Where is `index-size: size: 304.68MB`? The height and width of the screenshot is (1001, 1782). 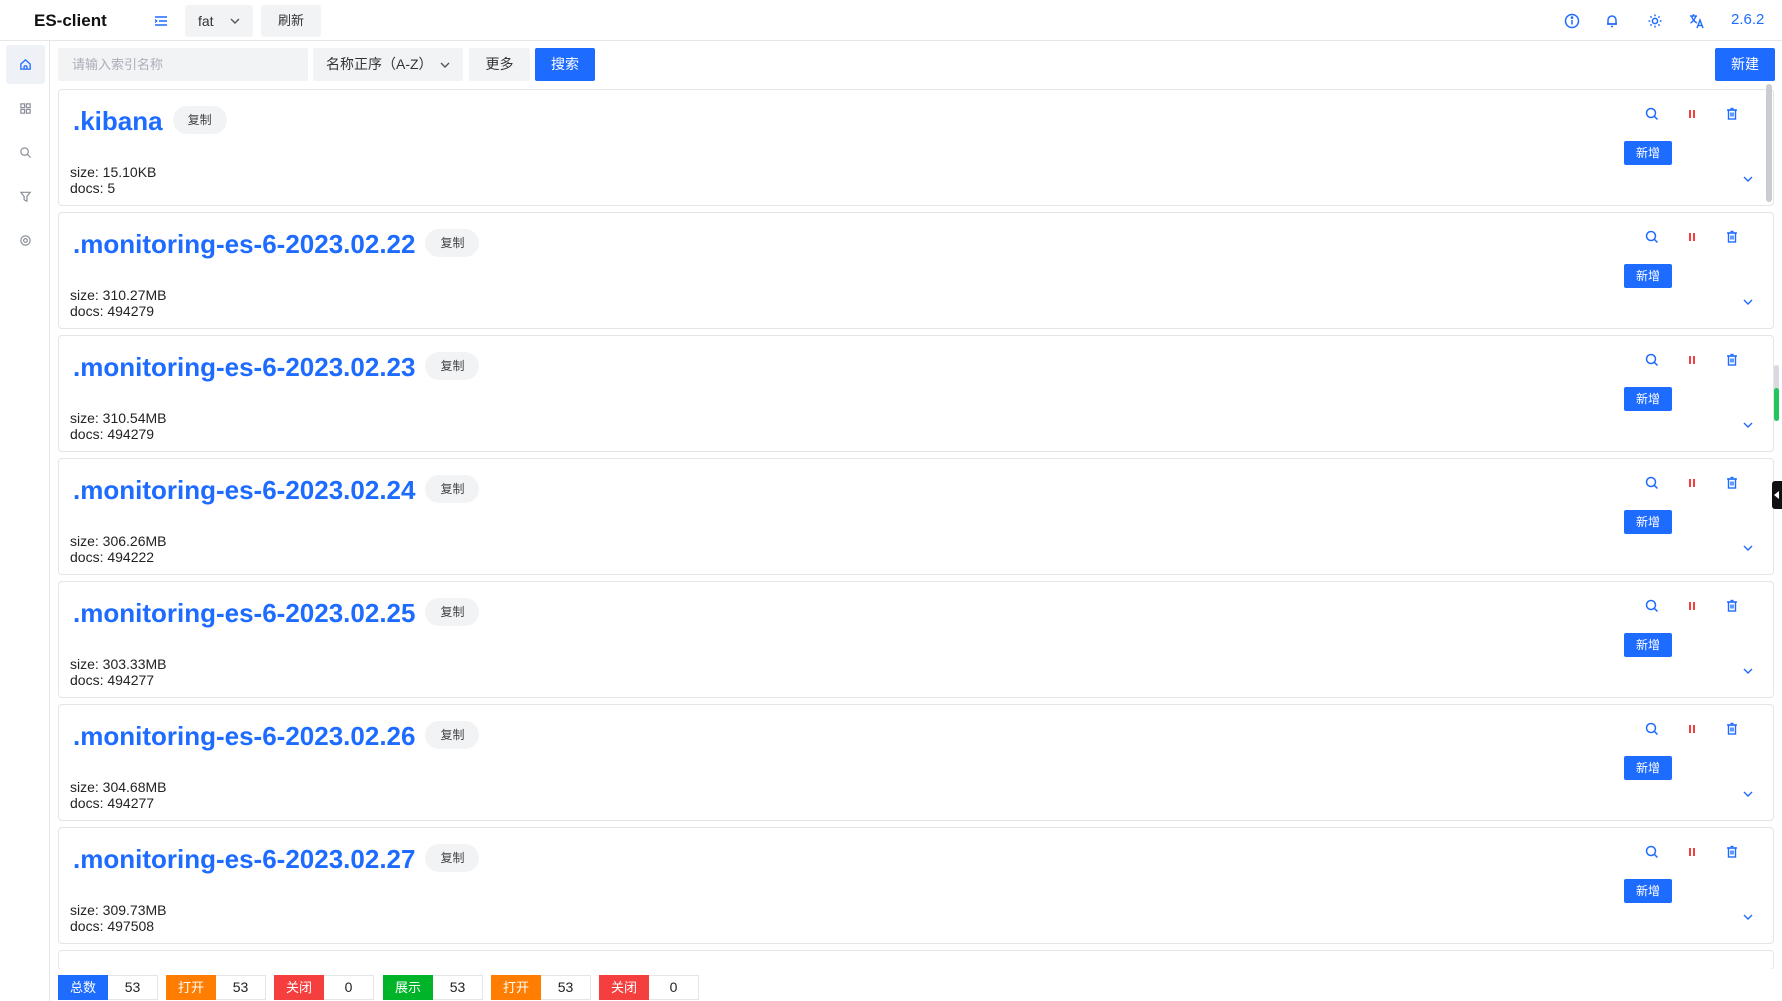
index-size: size: 304.68MB is located at coordinates (118, 787).